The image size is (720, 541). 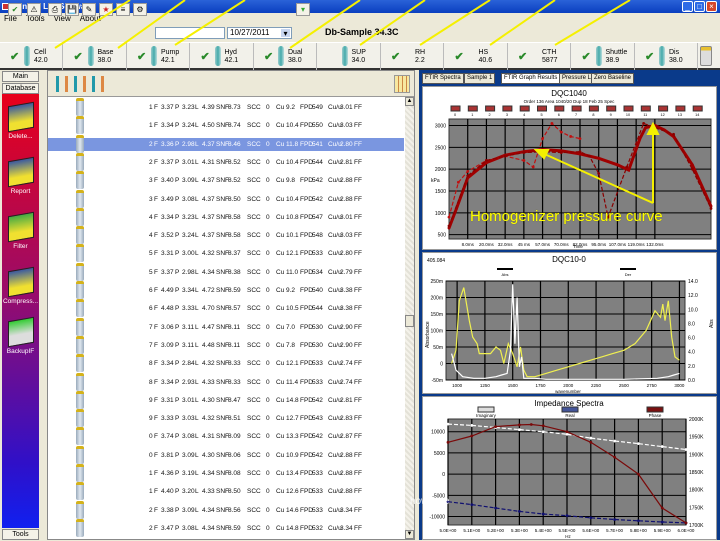 What do you see at coordinates (531, 78) in the screenshot?
I see `tab-ftir-graph-results: FTIR Graph Results` at bounding box center [531, 78].